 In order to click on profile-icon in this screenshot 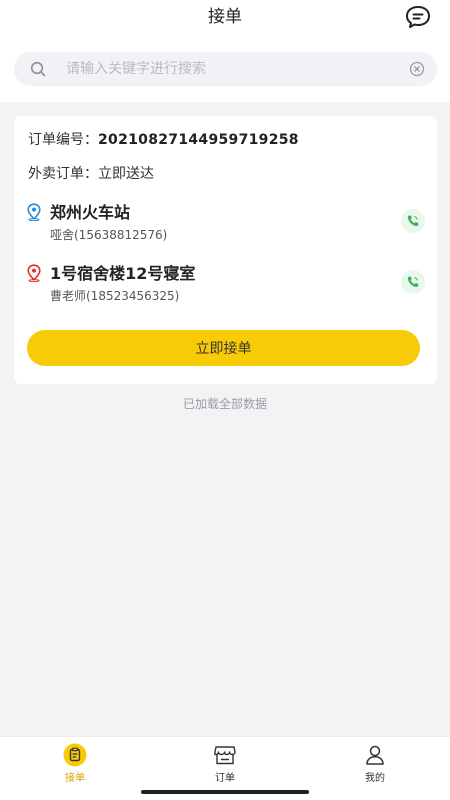, I will do `click(375, 755)`.